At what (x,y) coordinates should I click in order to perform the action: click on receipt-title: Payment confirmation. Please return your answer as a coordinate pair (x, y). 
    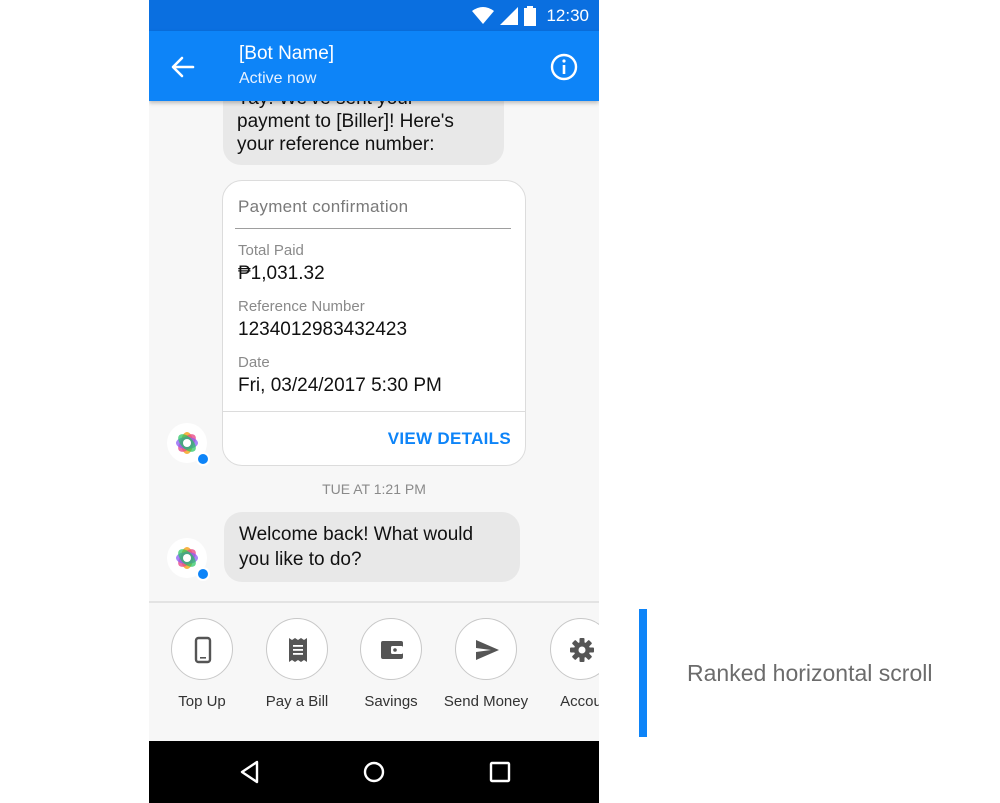
    Looking at the image, I should click on (323, 206).